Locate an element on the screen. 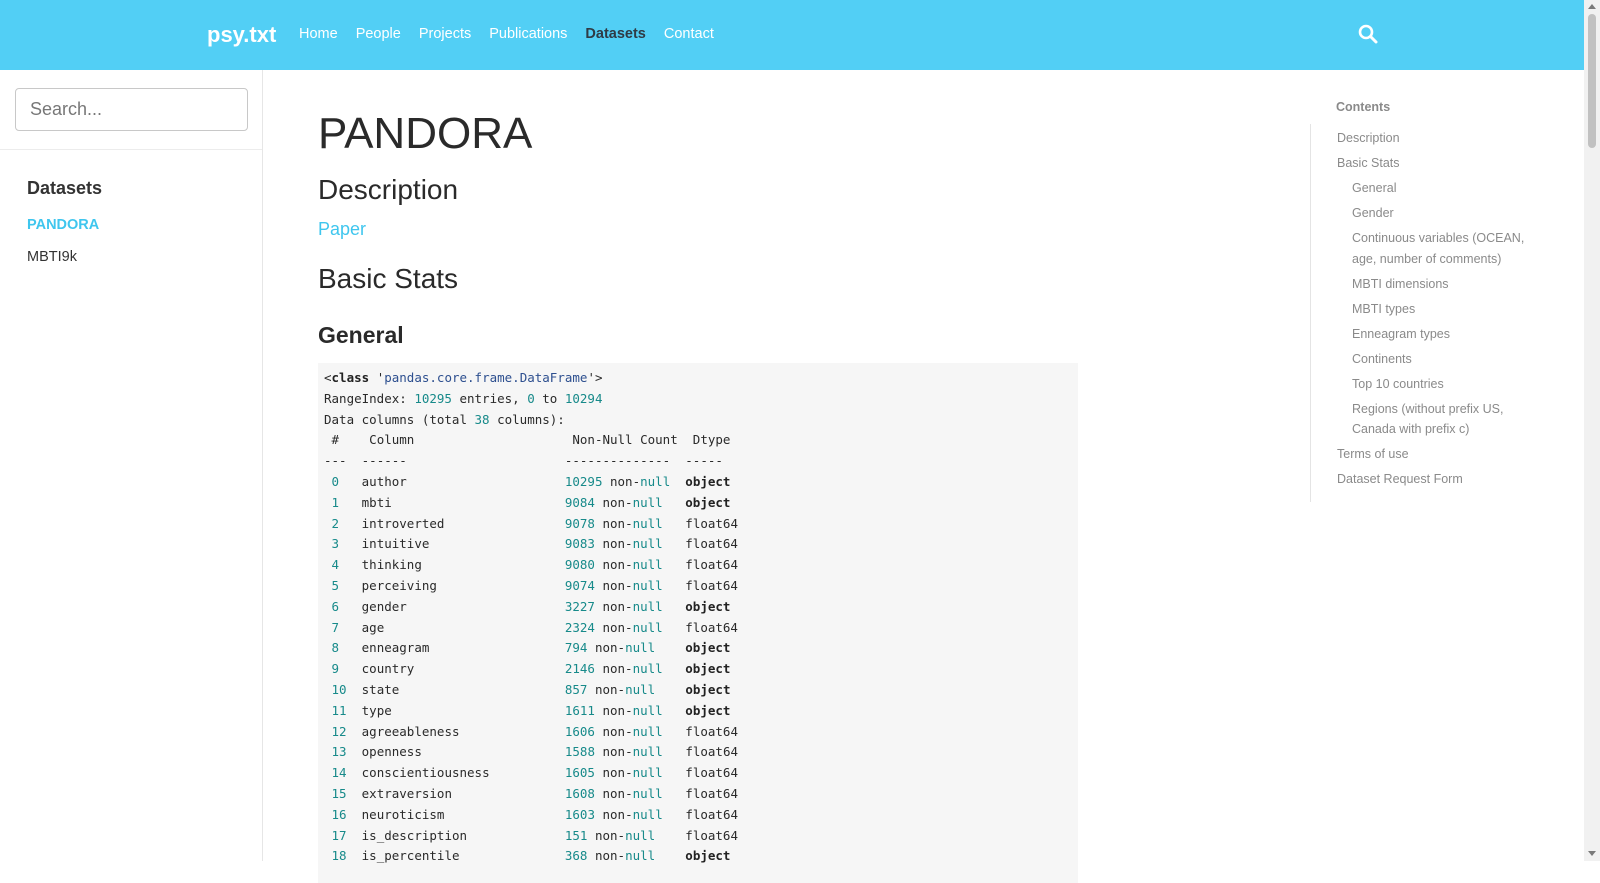 Image resolution: width=1600 pixels, height=883 pixels. sidebar: Datasets PANDORA MBTI9k is located at coordinates (131, 465).